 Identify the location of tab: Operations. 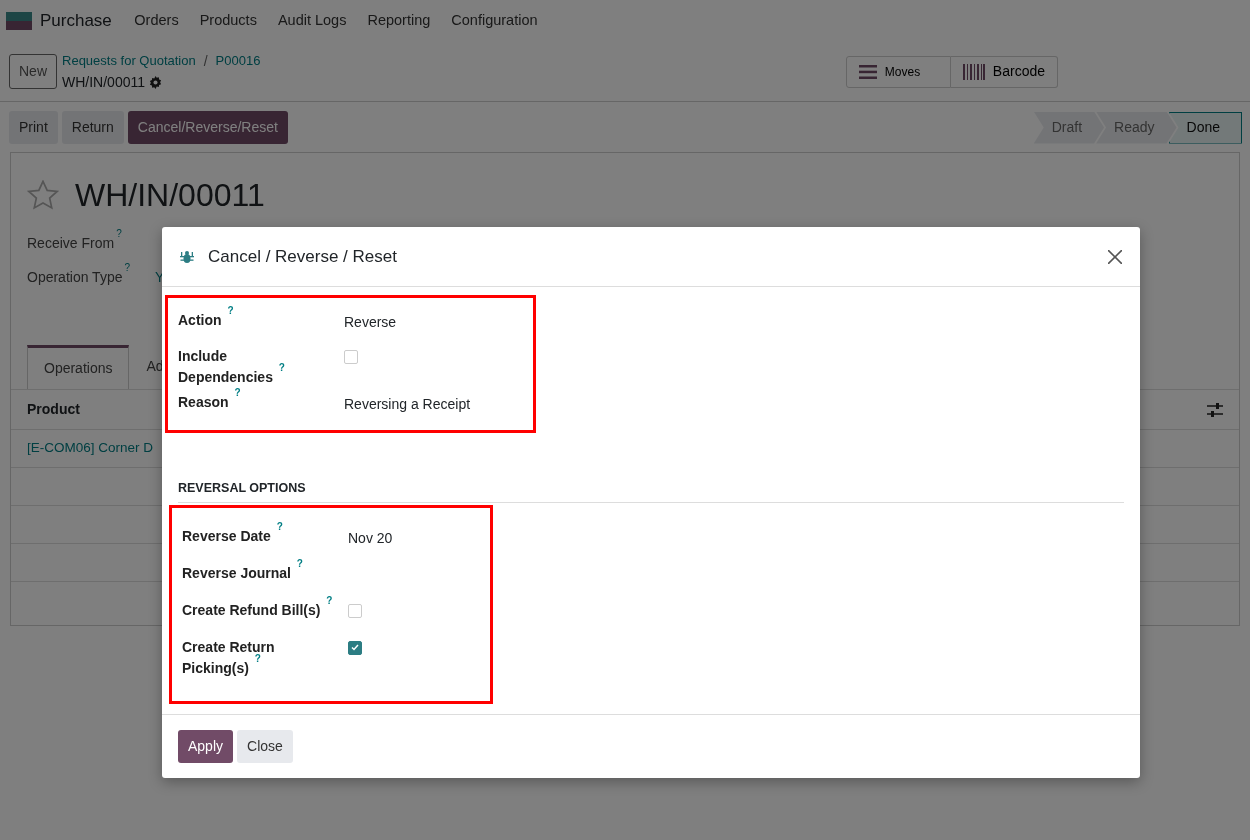
(78, 367).